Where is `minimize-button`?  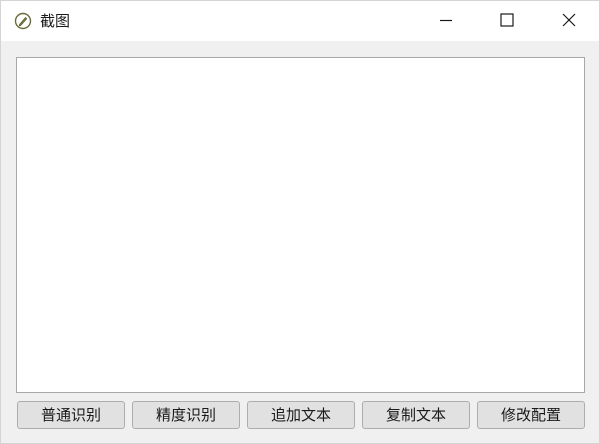 minimize-button is located at coordinates (446, 21).